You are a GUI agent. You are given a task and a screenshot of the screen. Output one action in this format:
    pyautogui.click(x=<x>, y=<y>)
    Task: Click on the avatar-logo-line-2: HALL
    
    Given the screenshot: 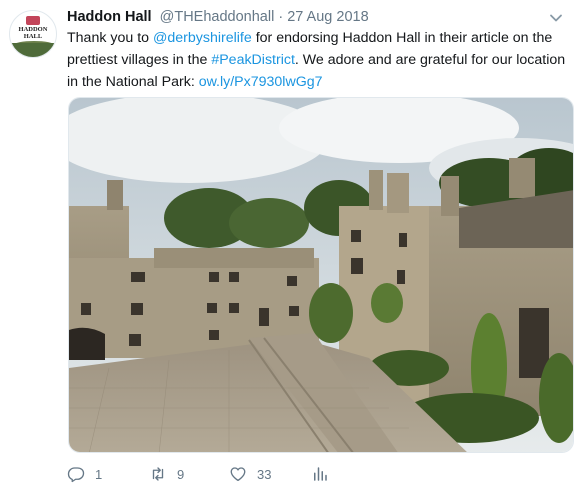 What is the action you would take?
    pyautogui.click(x=33, y=36)
    